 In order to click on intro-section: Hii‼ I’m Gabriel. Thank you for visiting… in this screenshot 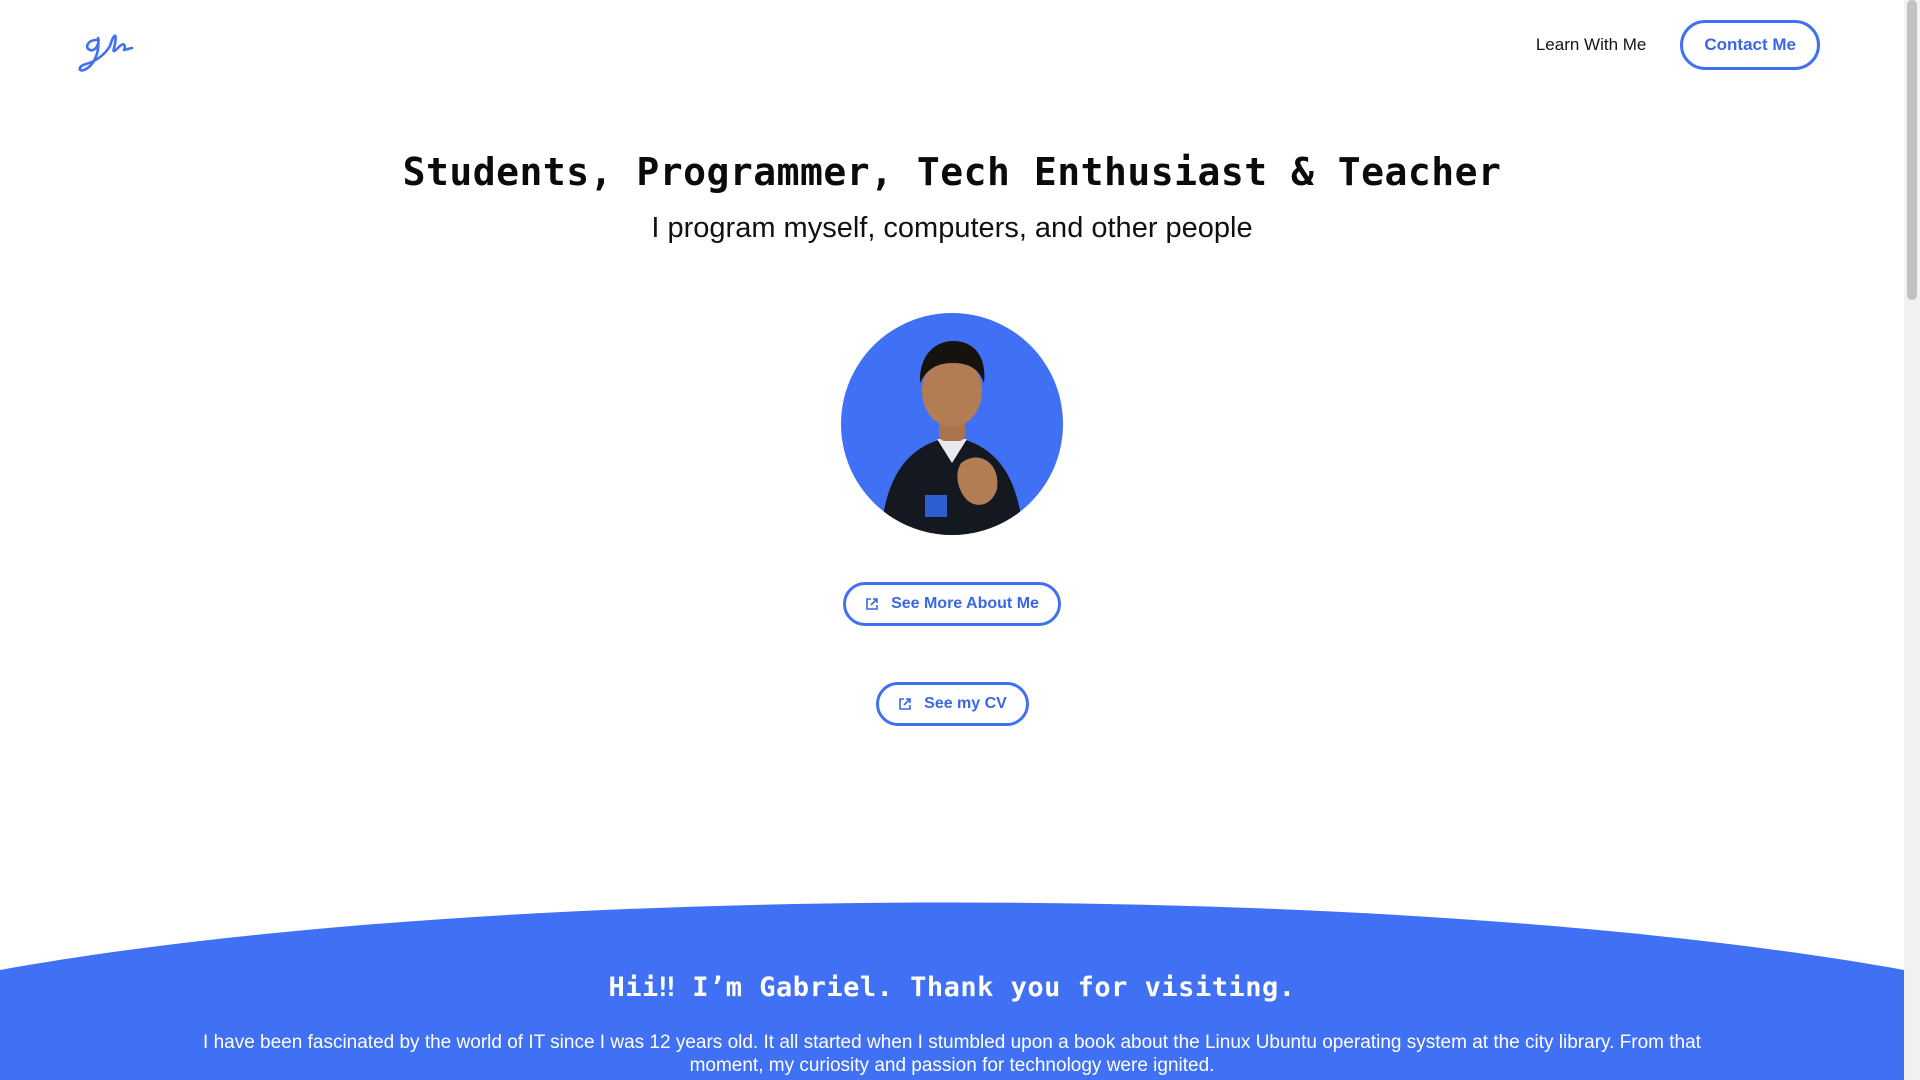, I will do `click(952, 1024)`.